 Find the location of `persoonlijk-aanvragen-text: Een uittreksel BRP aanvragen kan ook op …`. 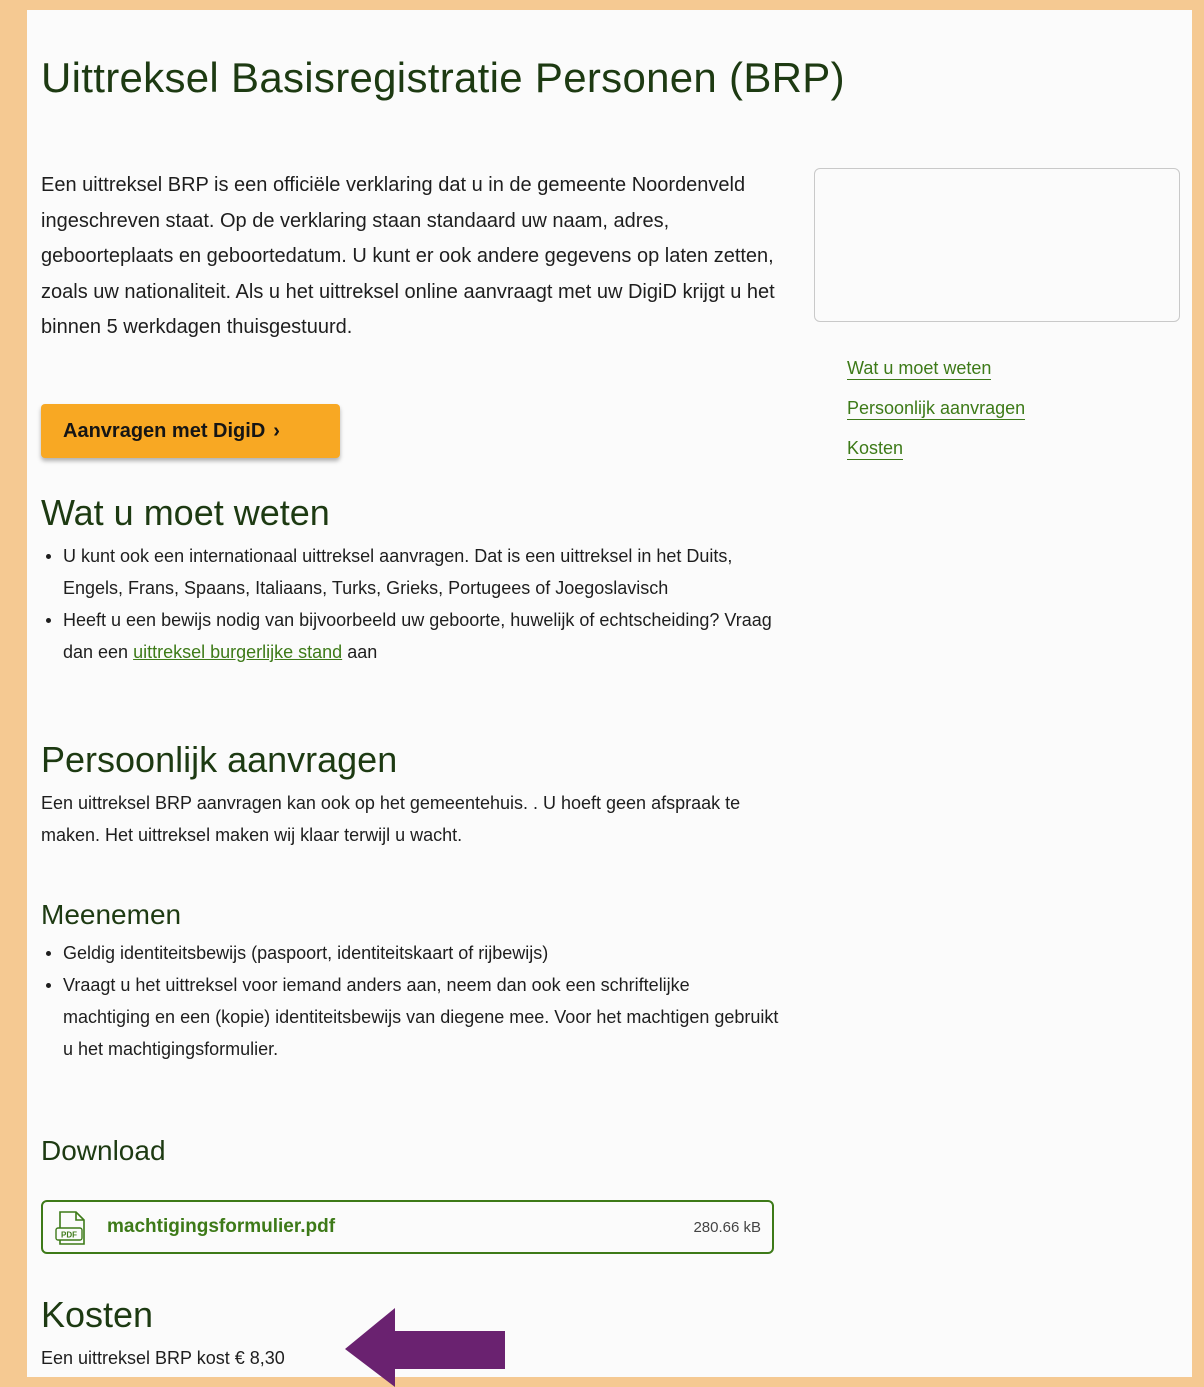

persoonlijk-aanvragen-text: Een uittreksel BRP aanvragen kan ook op … is located at coordinates (391, 819).